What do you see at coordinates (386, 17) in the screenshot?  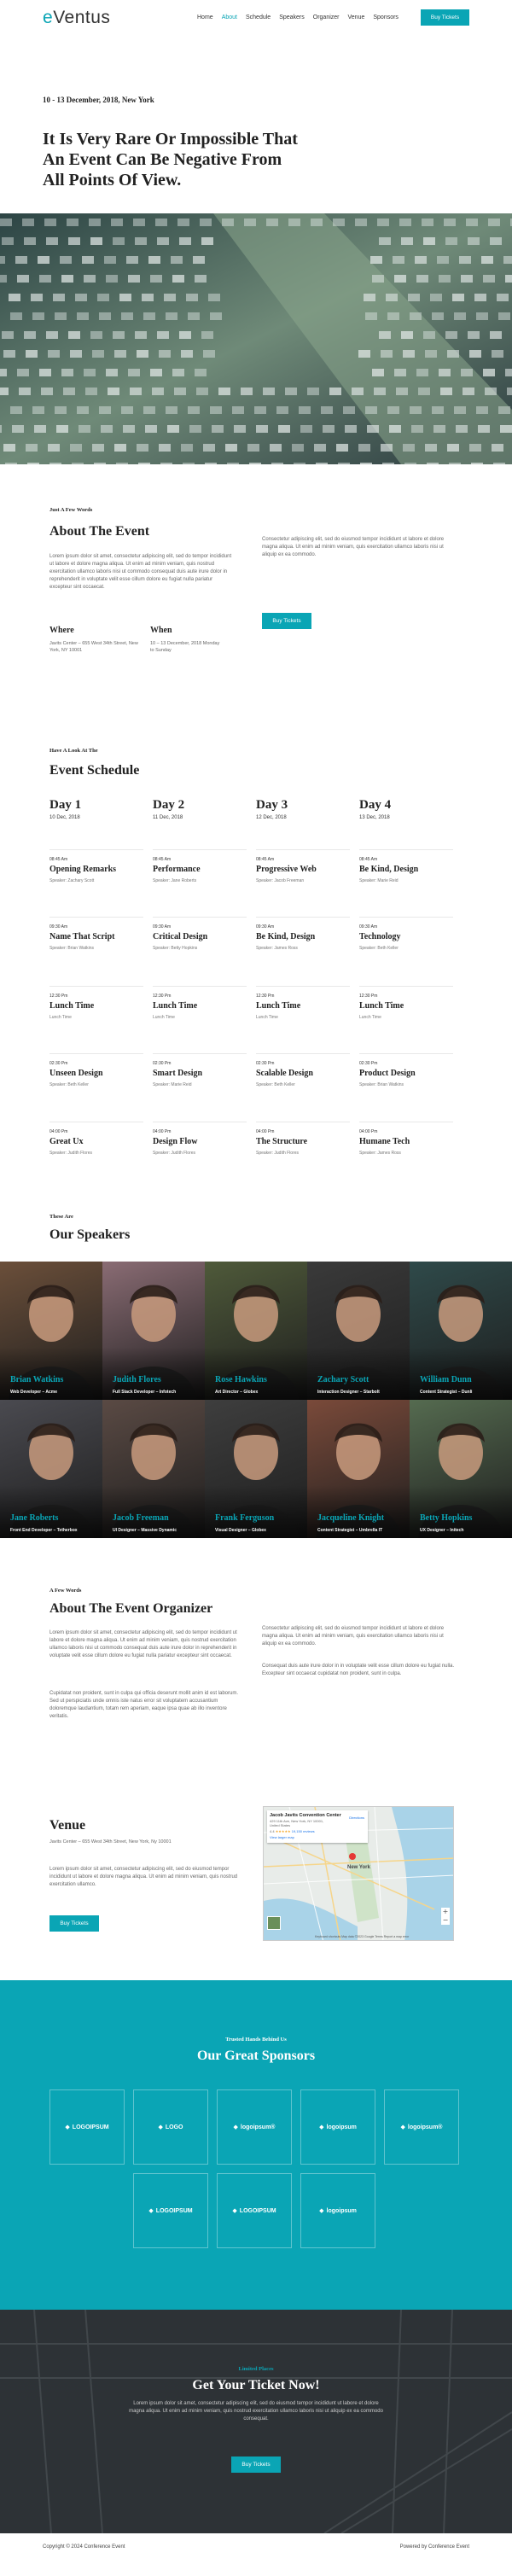 I see `nav-sponsors: Sponsors` at bounding box center [386, 17].